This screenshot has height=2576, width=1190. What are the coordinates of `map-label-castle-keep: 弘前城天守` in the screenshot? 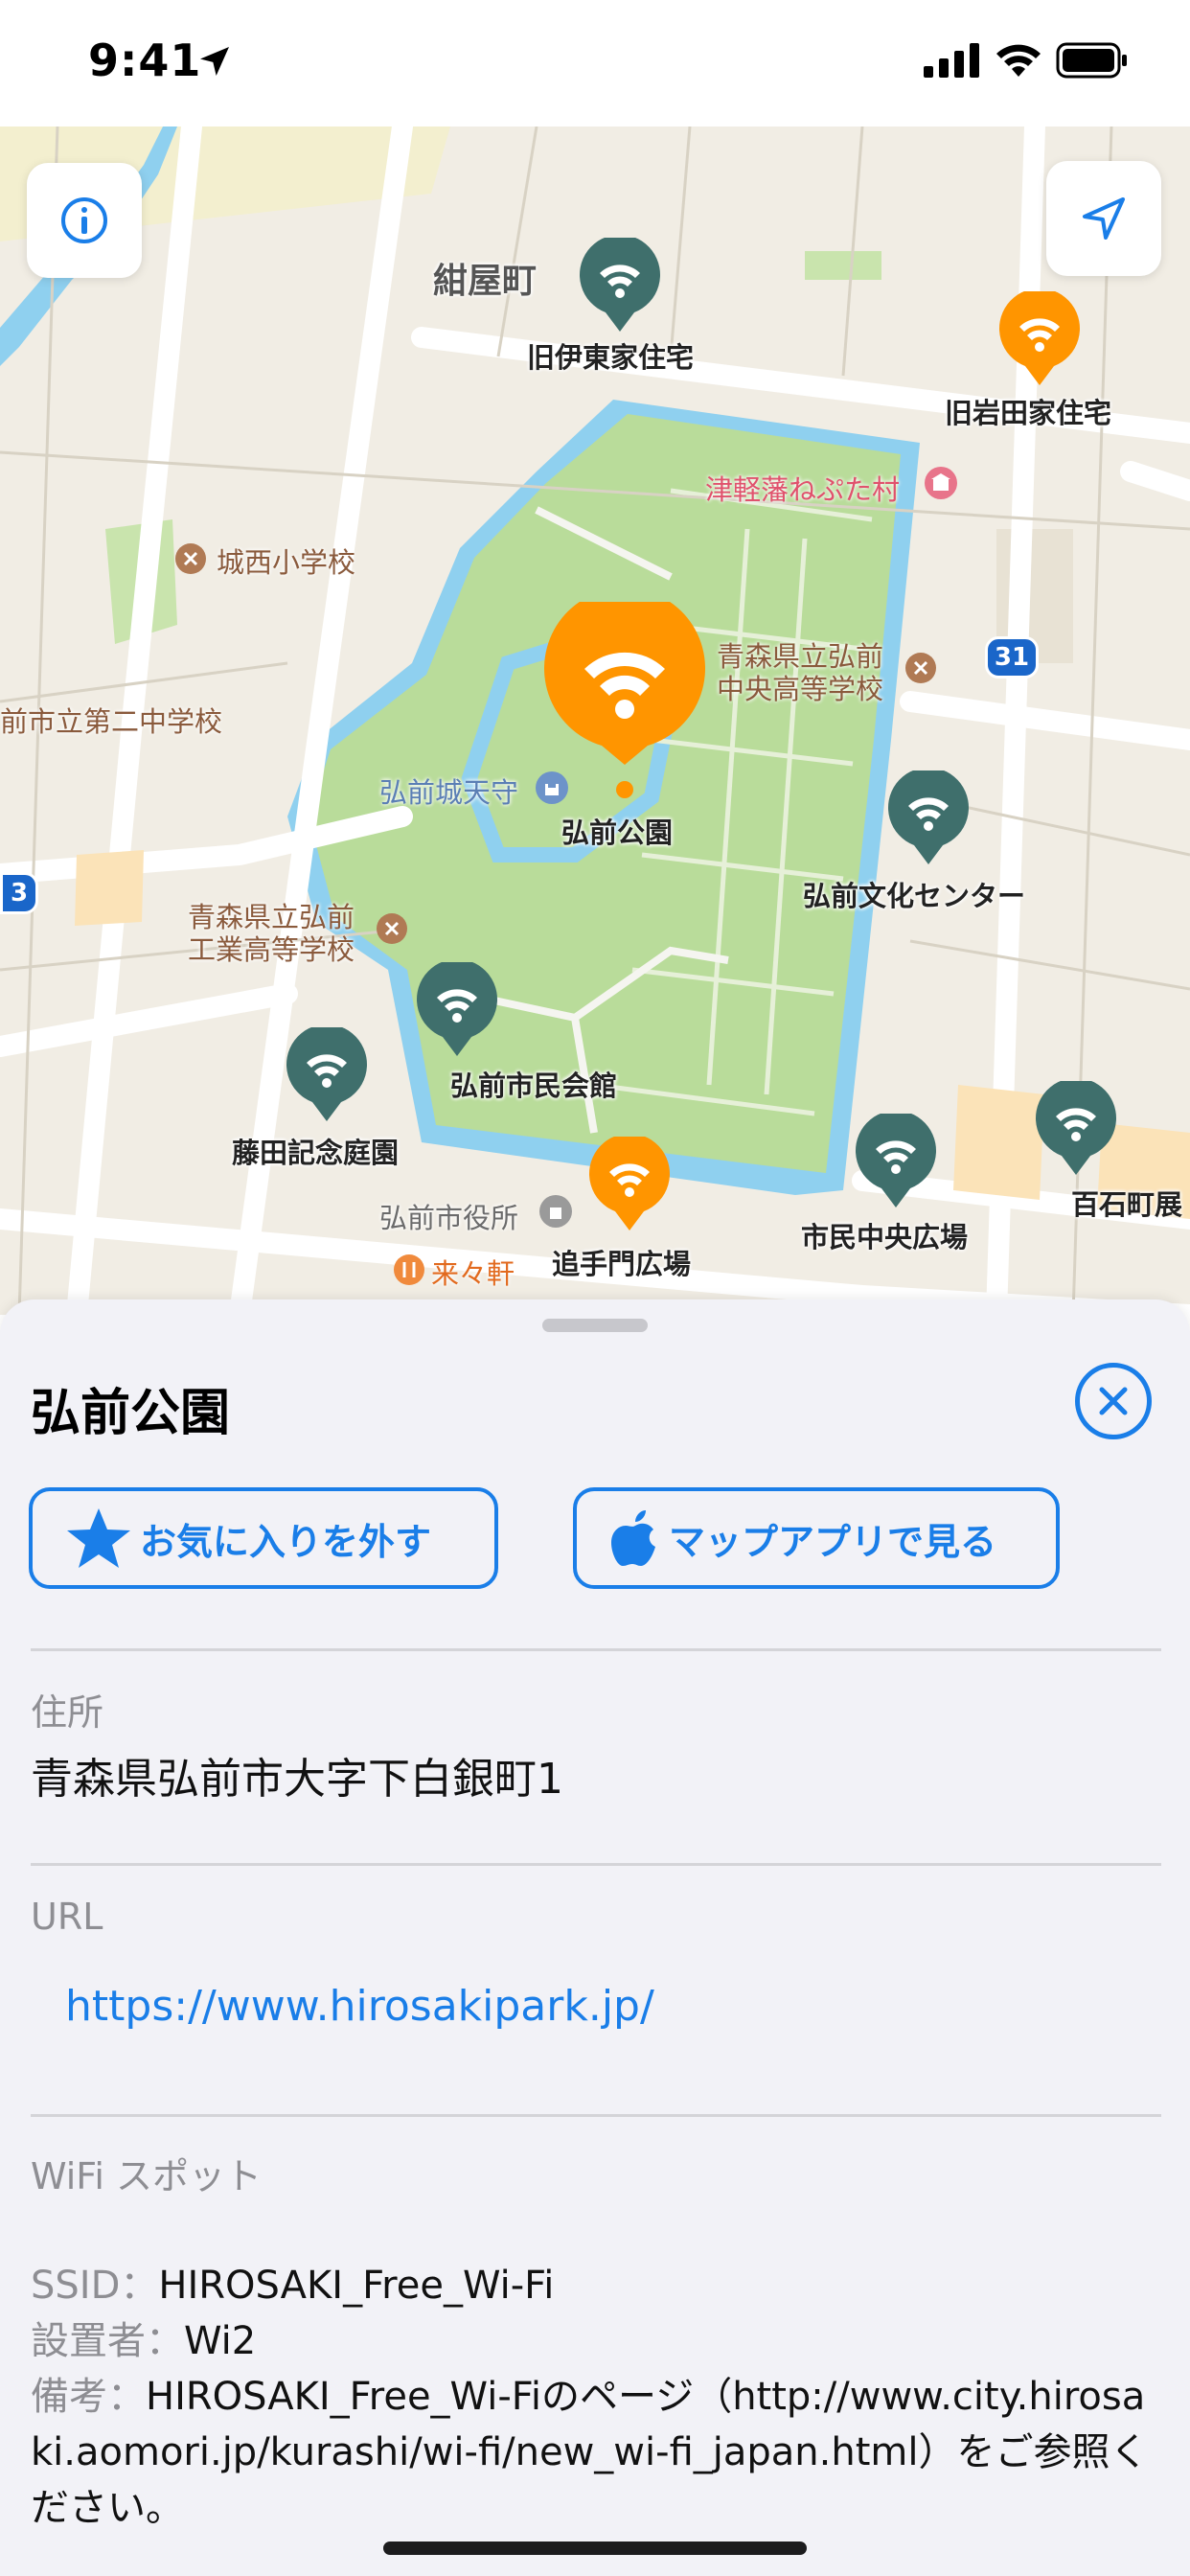 It's located at (449, 792).